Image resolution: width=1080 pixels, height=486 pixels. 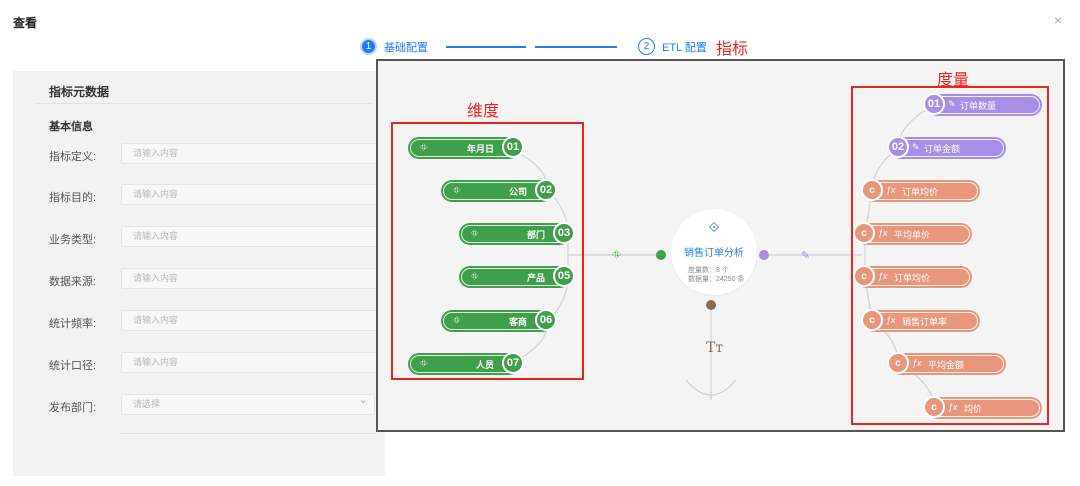 What do you see at coordinates (925, 322) in the screenshot?
I see `measure-label: 销售订单率` at bounding box center [925, 322].